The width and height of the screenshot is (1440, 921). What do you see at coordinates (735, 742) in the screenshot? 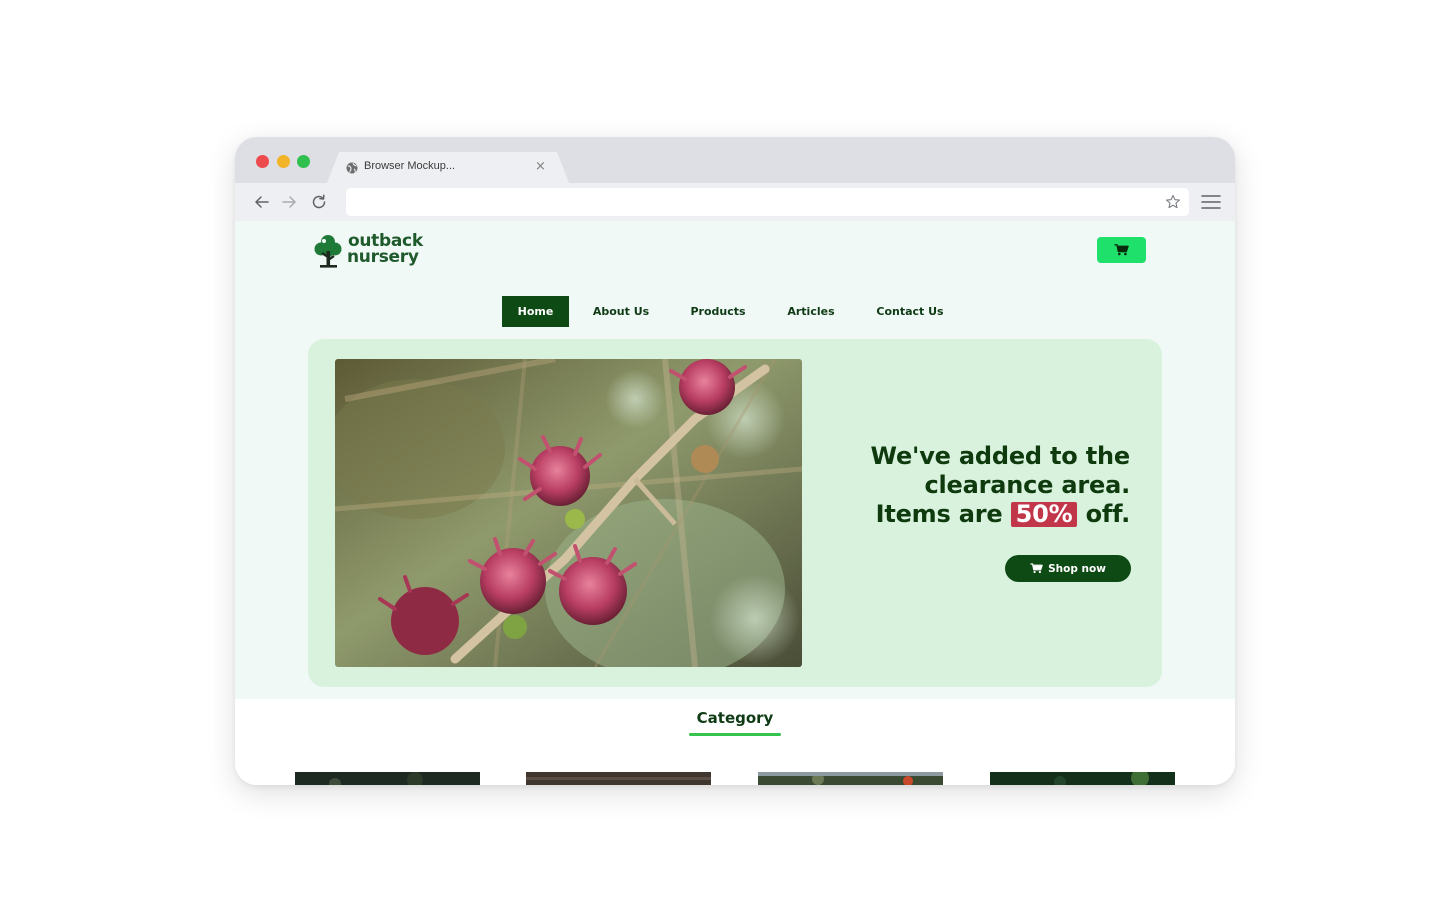
I see `category-section: Category` at bounding box center [735, 742].